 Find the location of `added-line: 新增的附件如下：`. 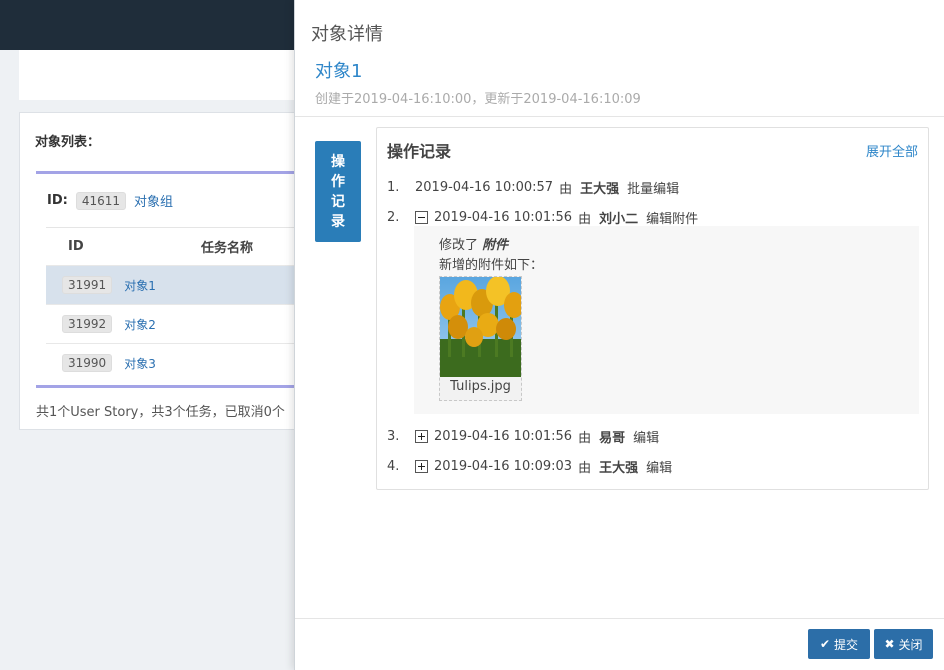

added-line: 新增的附件如下： is located at coordinates (491, 265).